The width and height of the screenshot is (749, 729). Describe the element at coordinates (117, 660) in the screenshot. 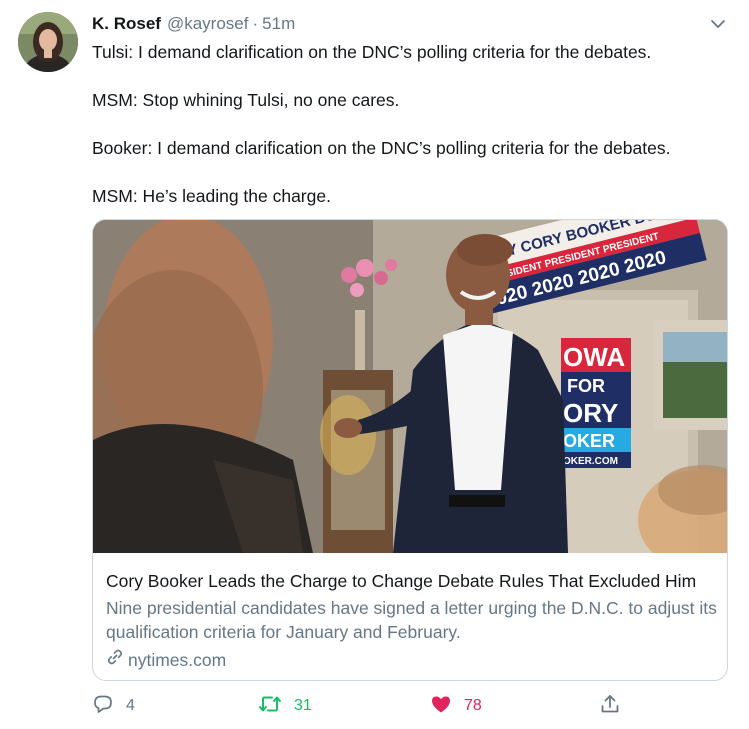

I see `link-icon` at that location.